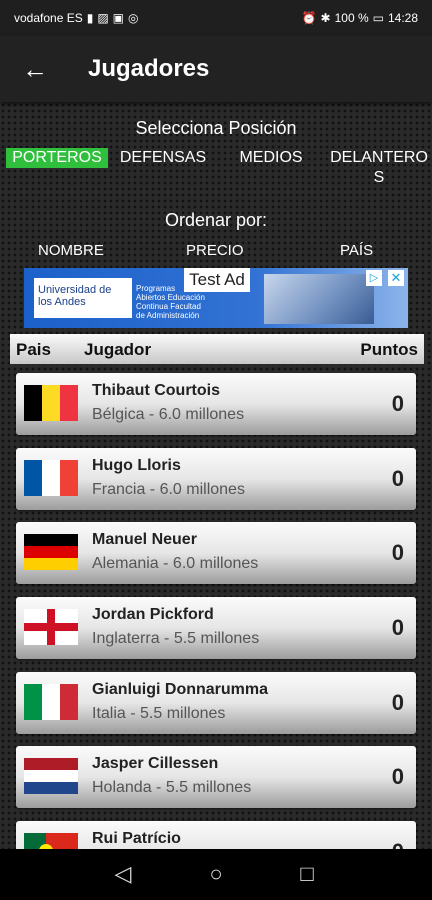 This screenshot has height=900, width=432. I want to click on player-info: Inglaterra - 5.5 millones, so click(176, 638).